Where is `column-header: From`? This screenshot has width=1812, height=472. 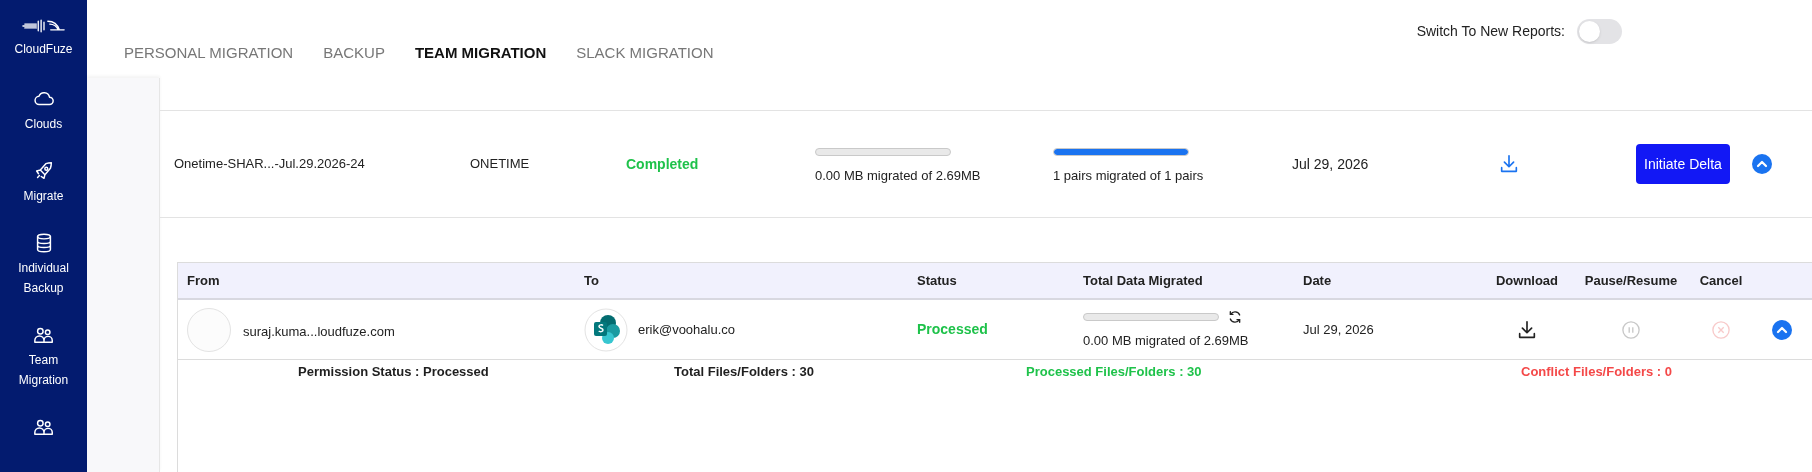 column-header: From is located at coordinates (203, 280).